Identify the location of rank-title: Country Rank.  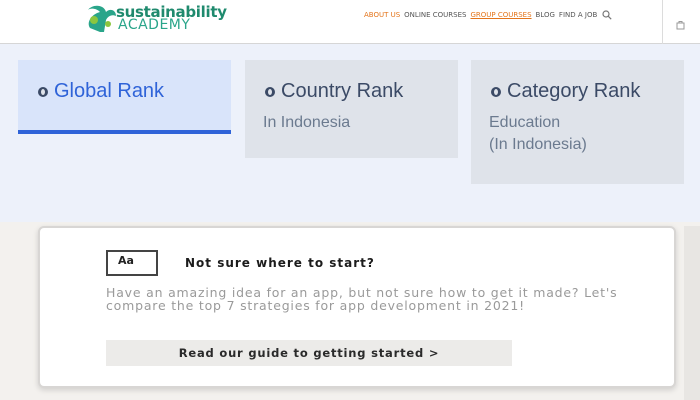
(342, 91).